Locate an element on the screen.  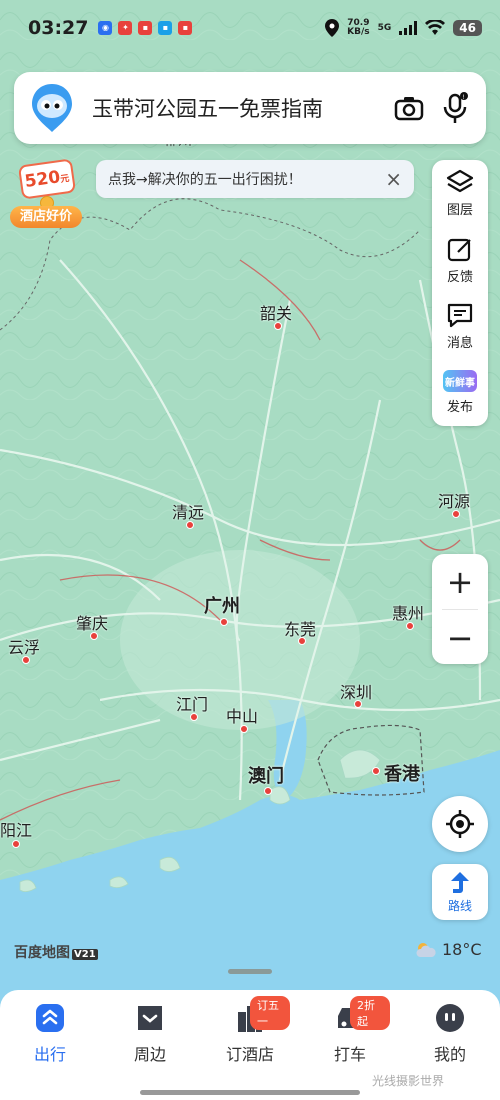
tab-hotel: 订五一 订酒店 is located at coordinates (250, 1030).